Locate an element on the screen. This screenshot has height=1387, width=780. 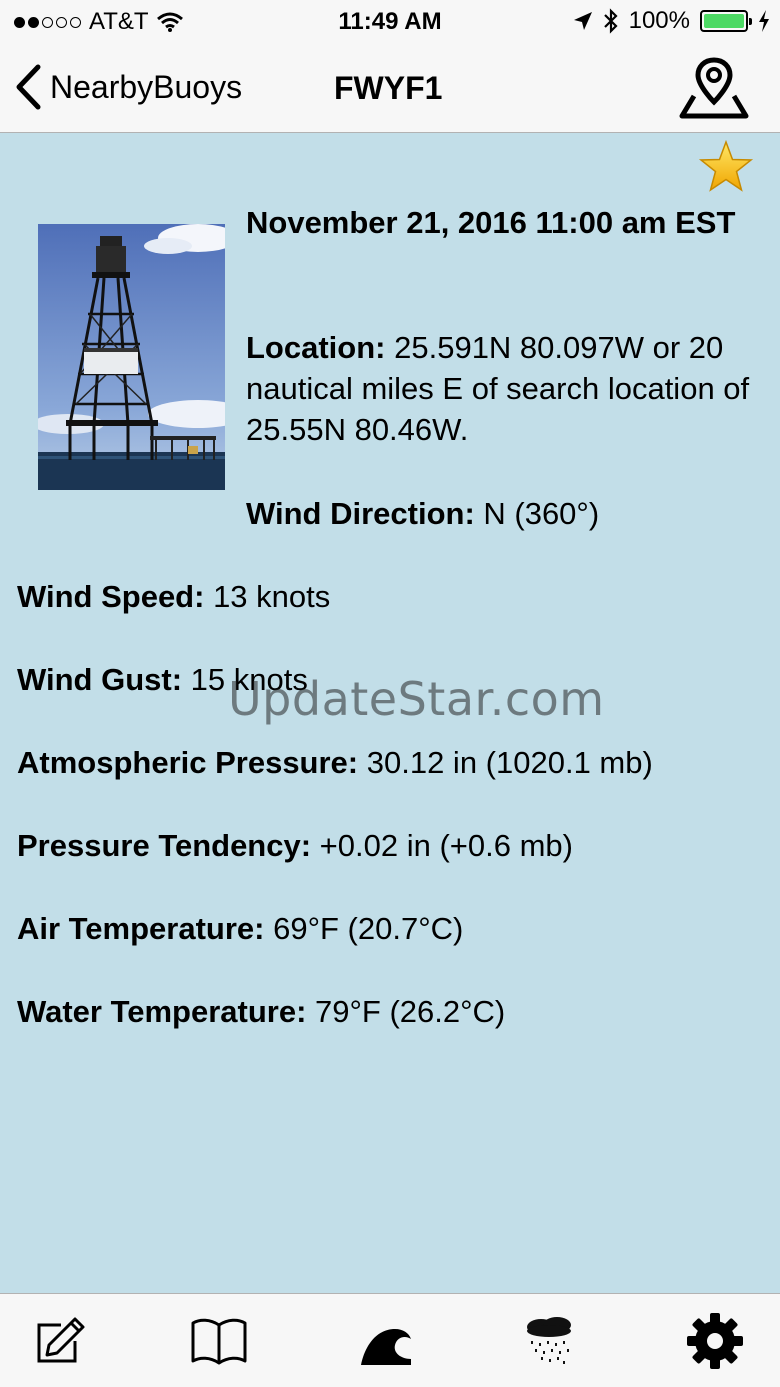
favorite-star-icon is located at coordinates (726, 167).